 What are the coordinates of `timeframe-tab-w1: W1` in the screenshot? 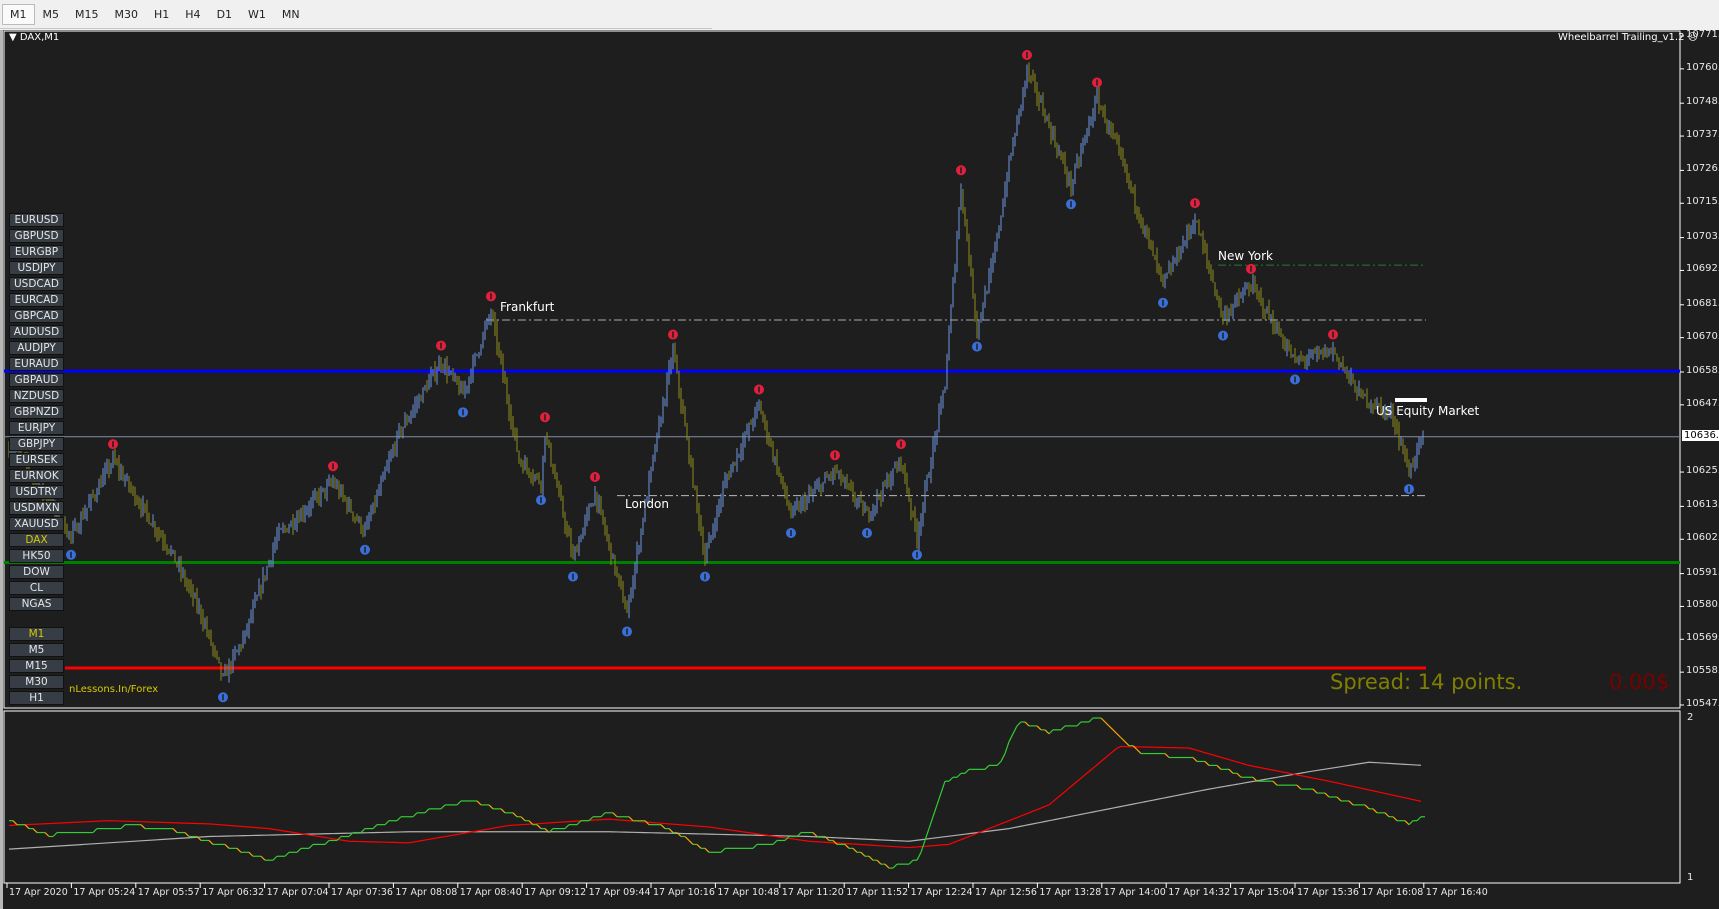 It's located at (257, 14).